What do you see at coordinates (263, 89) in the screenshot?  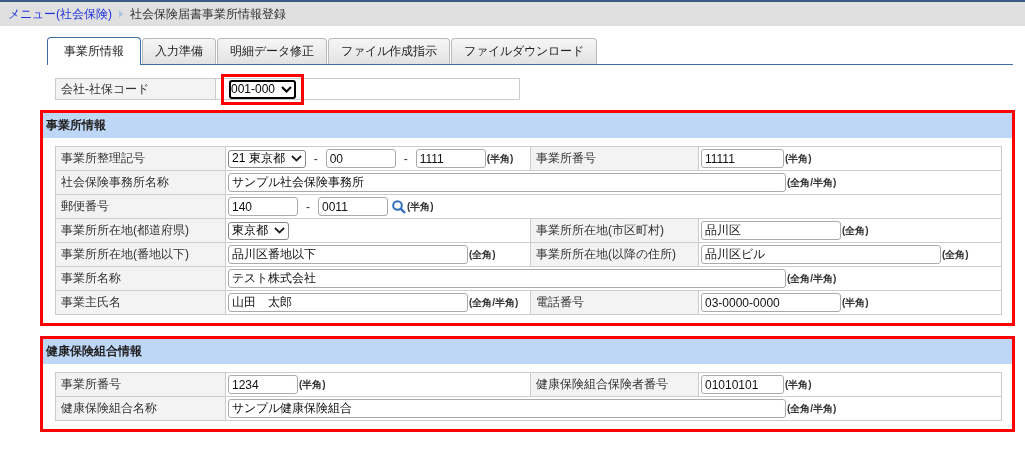 I see `dropdown: 001-000` at bounding box center [263, 89].